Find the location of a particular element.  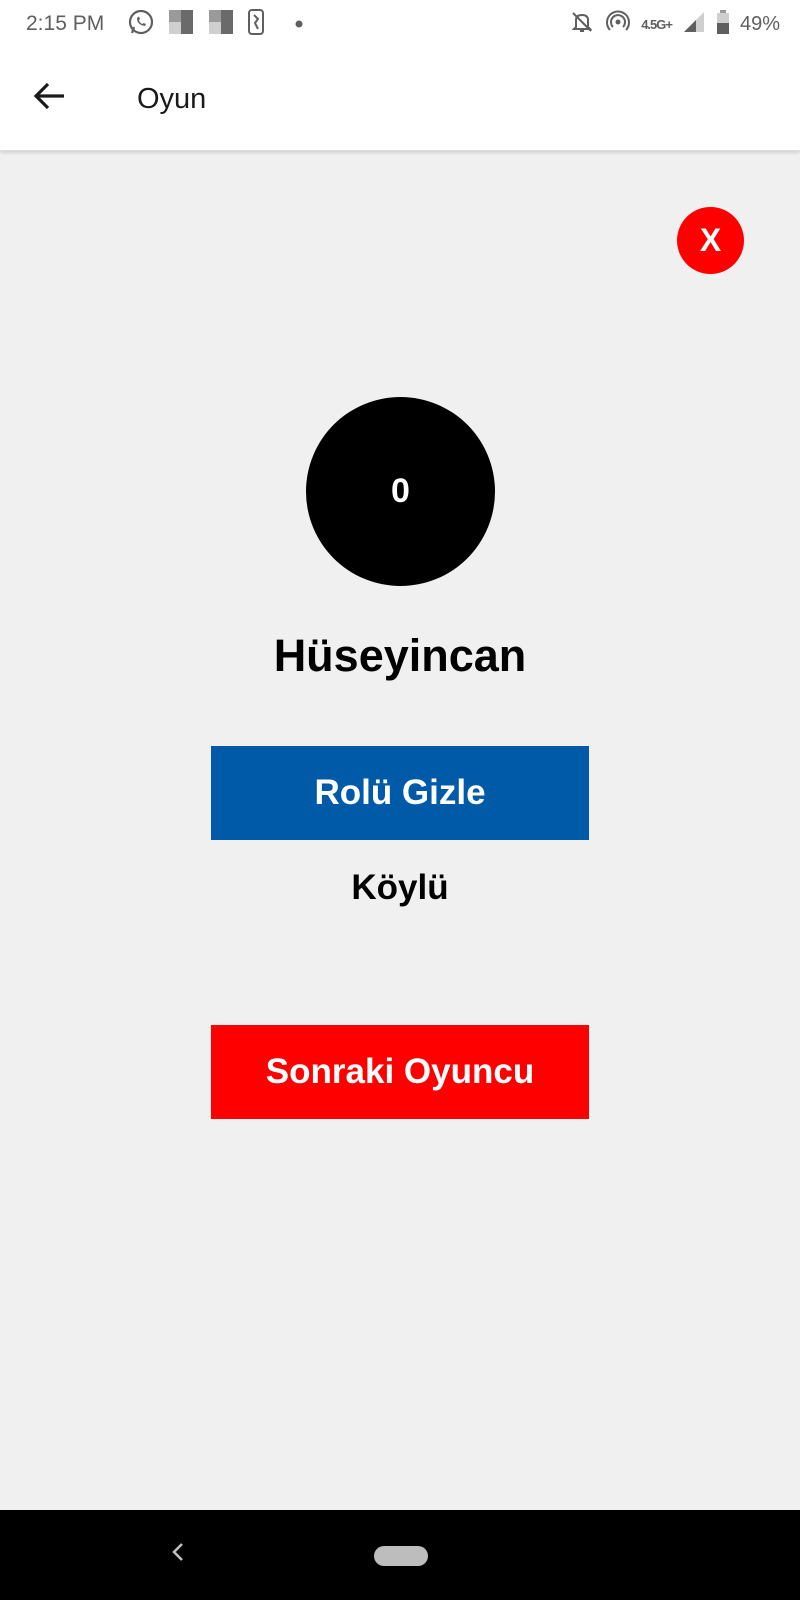

battery-percentage: 49% is located at coordinates (759, 23).